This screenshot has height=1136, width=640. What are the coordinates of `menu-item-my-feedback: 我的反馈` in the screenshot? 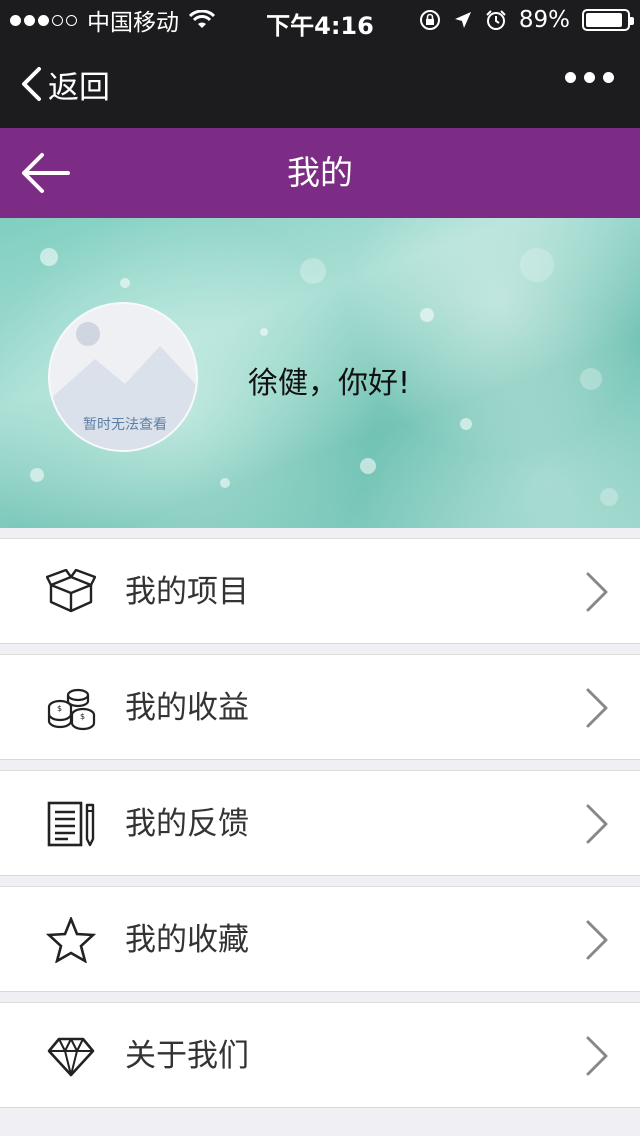 It's located at (320, 823).